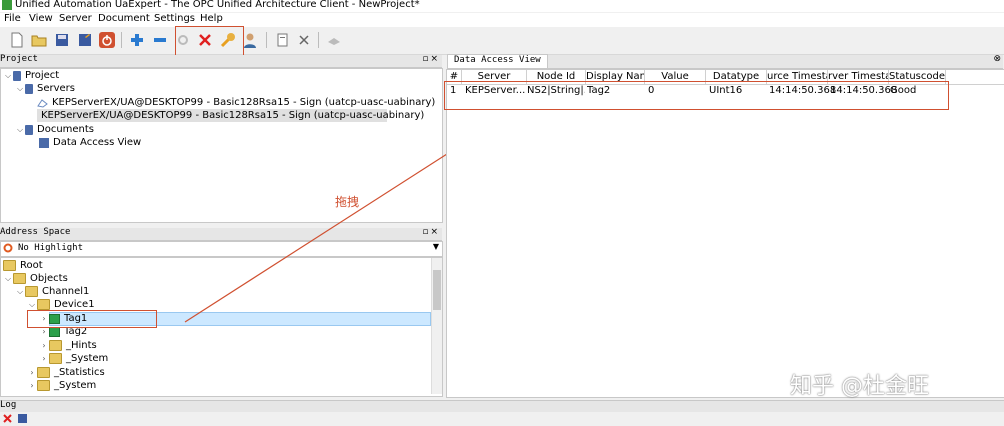  Describe the element at coordinates (736, 77) in the screenshot. I see `col-datatype: Datatype` at that location.